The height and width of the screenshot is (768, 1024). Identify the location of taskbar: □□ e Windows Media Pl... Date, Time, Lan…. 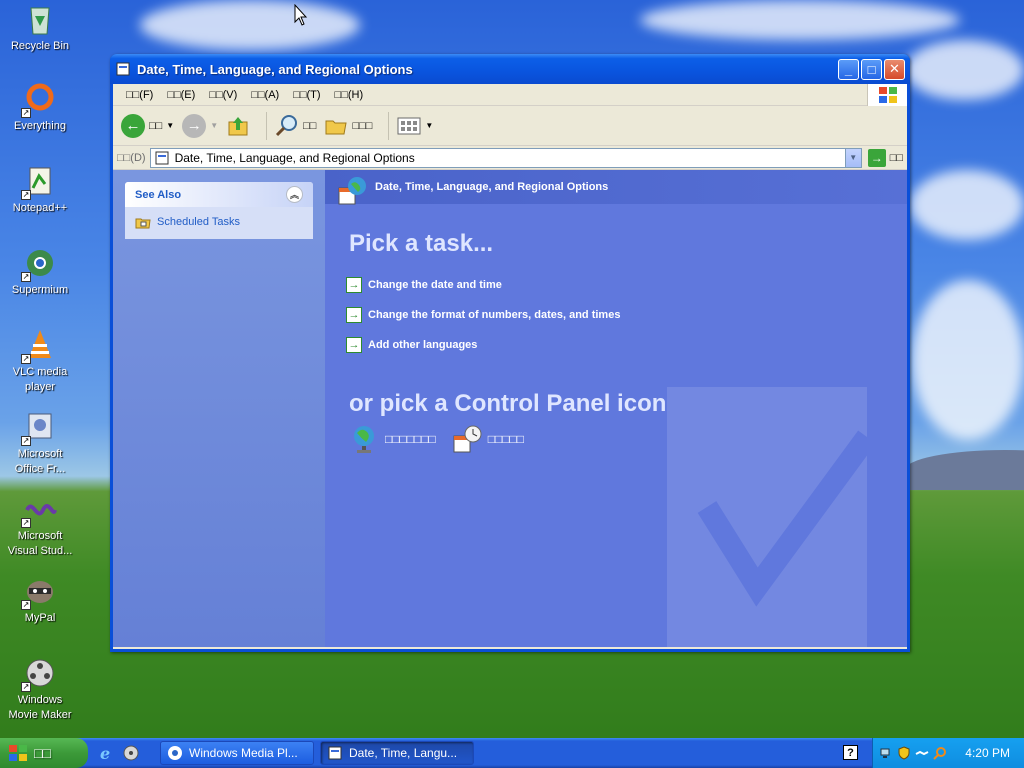
(512, 753).